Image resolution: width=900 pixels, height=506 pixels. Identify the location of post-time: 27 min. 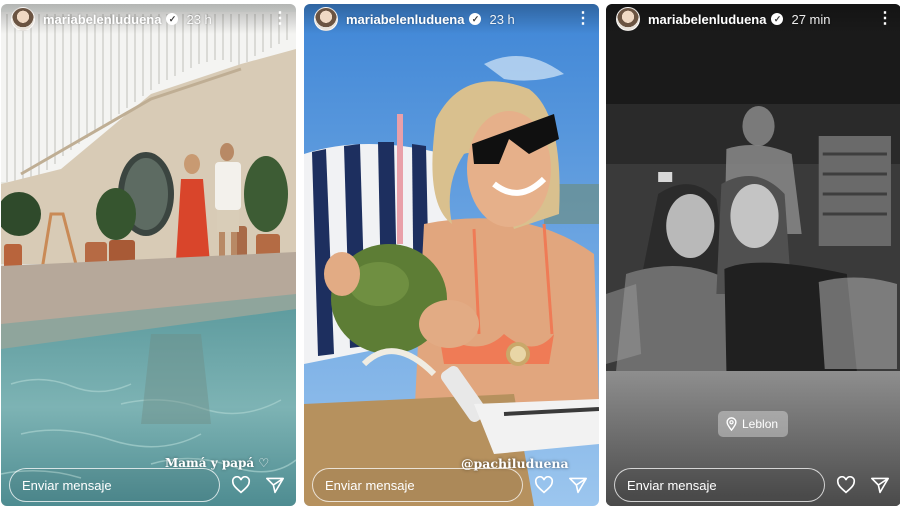
(811, 19).